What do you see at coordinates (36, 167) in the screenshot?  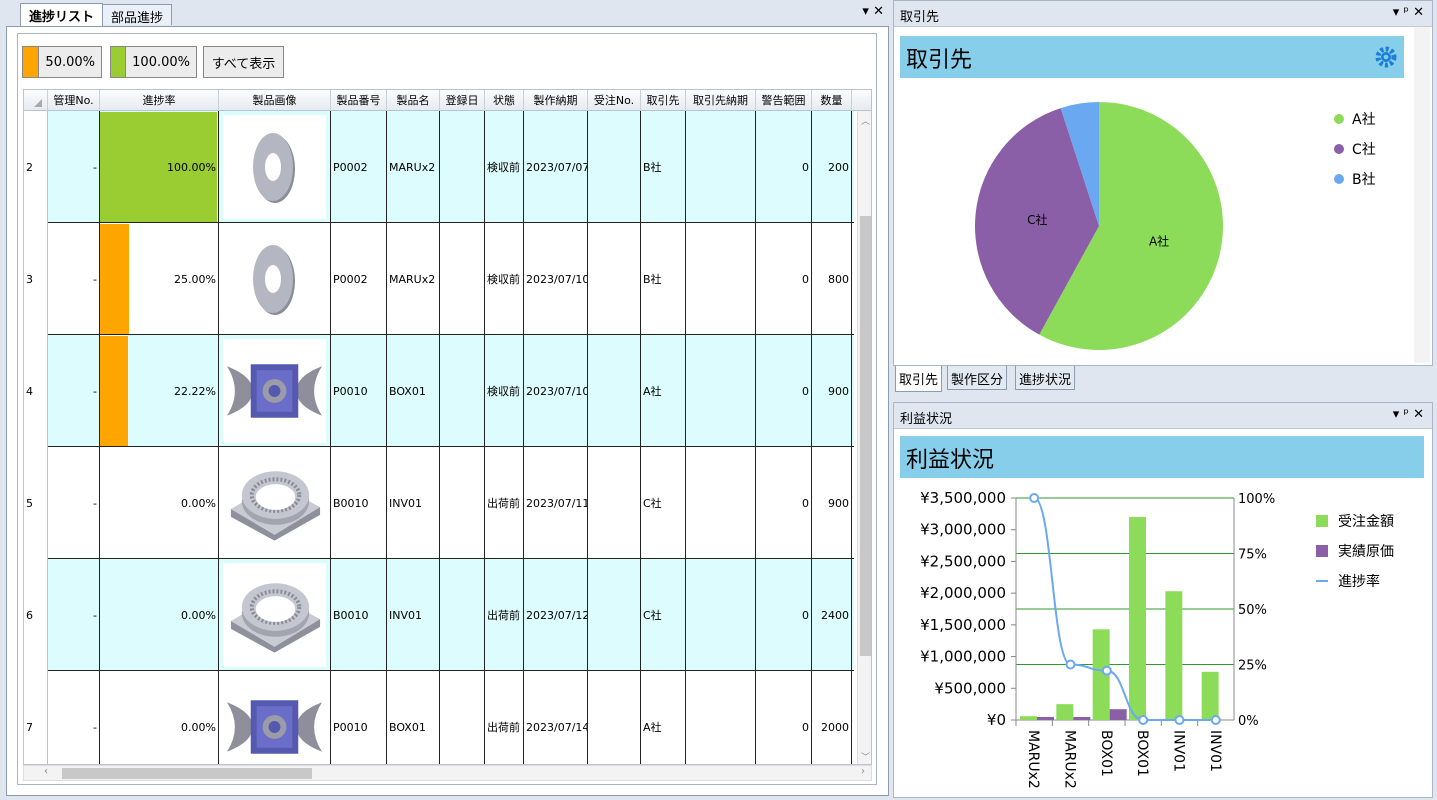 I see `row-header: 2` at bounding box center [36, 167].